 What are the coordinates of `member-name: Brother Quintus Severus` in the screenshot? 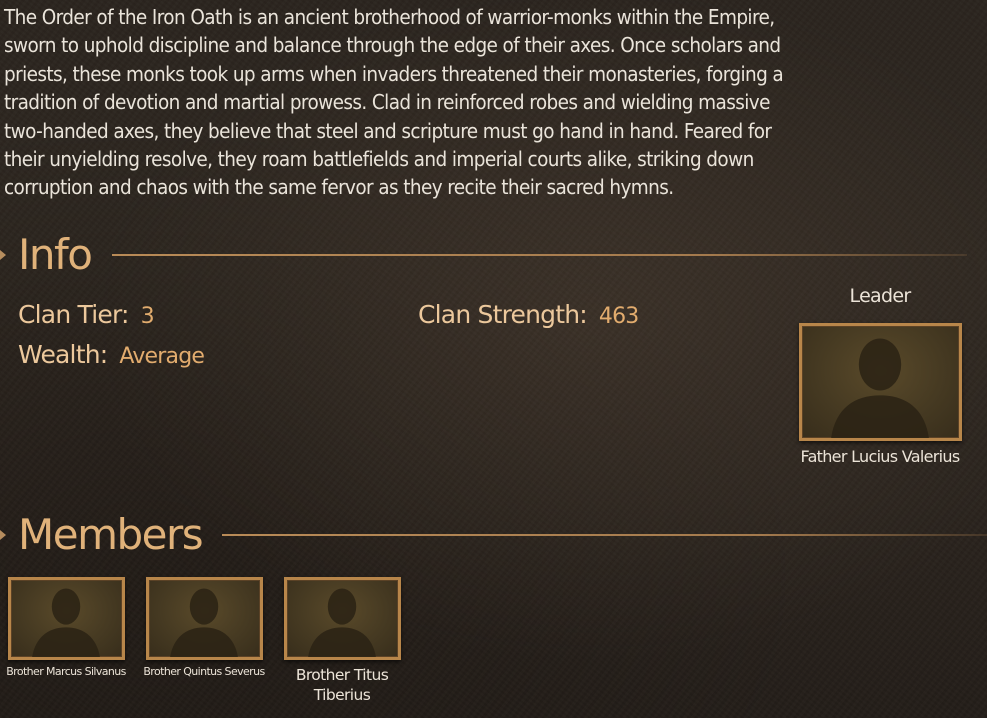 It's located at (204, 671).